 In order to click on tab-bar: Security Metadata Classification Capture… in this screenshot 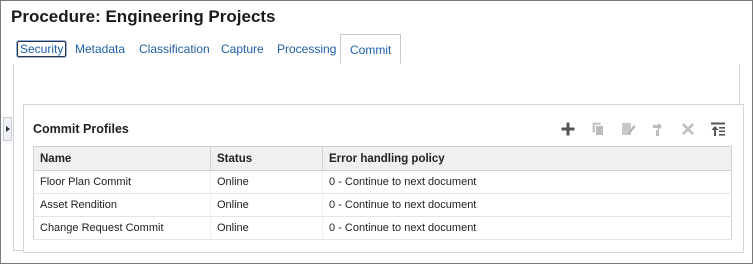, I will do `click(376, 49)`.